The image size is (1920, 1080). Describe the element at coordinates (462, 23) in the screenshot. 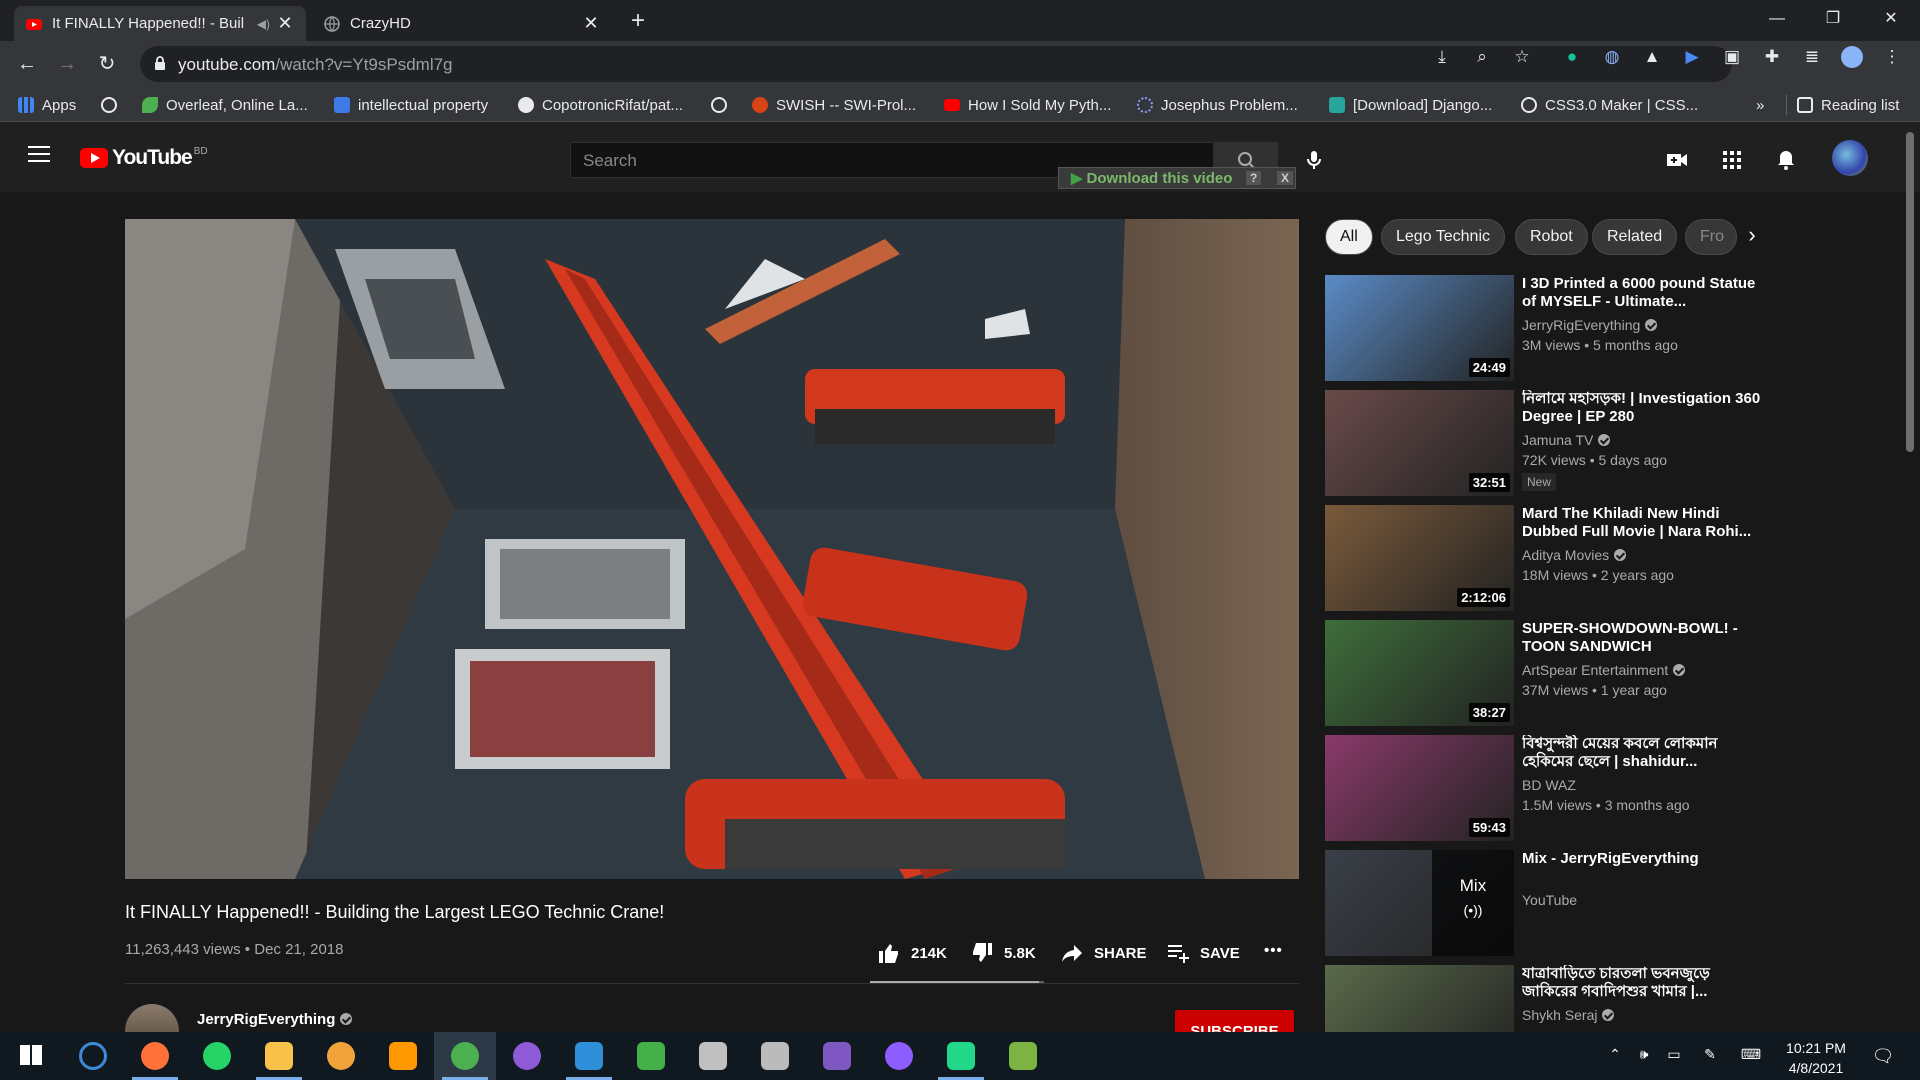

I see `tab-crazyhd: CrazyHD ✕` at that location.